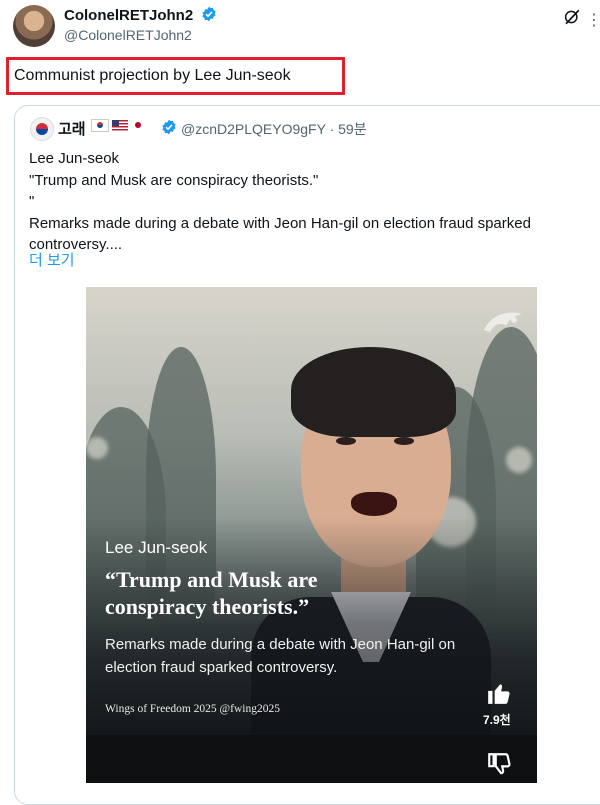 Image resolution: width=600 pixels, height=805 pixels. Describe the element at coordinates (274, 129) in the screenshot. I see `quoted-handle: @zcnD2PLQEYO9gFY · 59분` at that location.